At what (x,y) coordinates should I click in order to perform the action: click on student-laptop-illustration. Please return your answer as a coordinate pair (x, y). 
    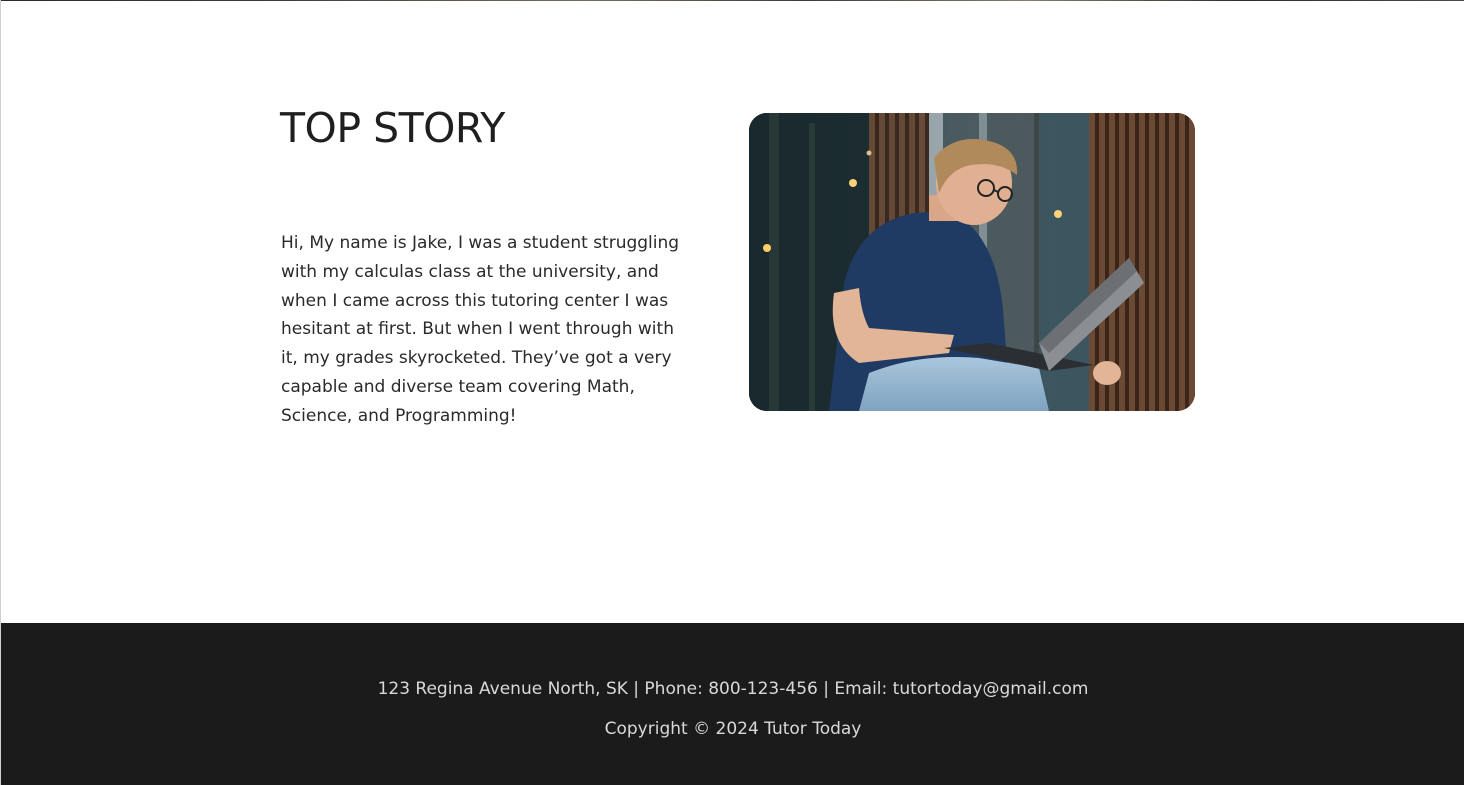
    Looking at the image, I should click on (972, 262).